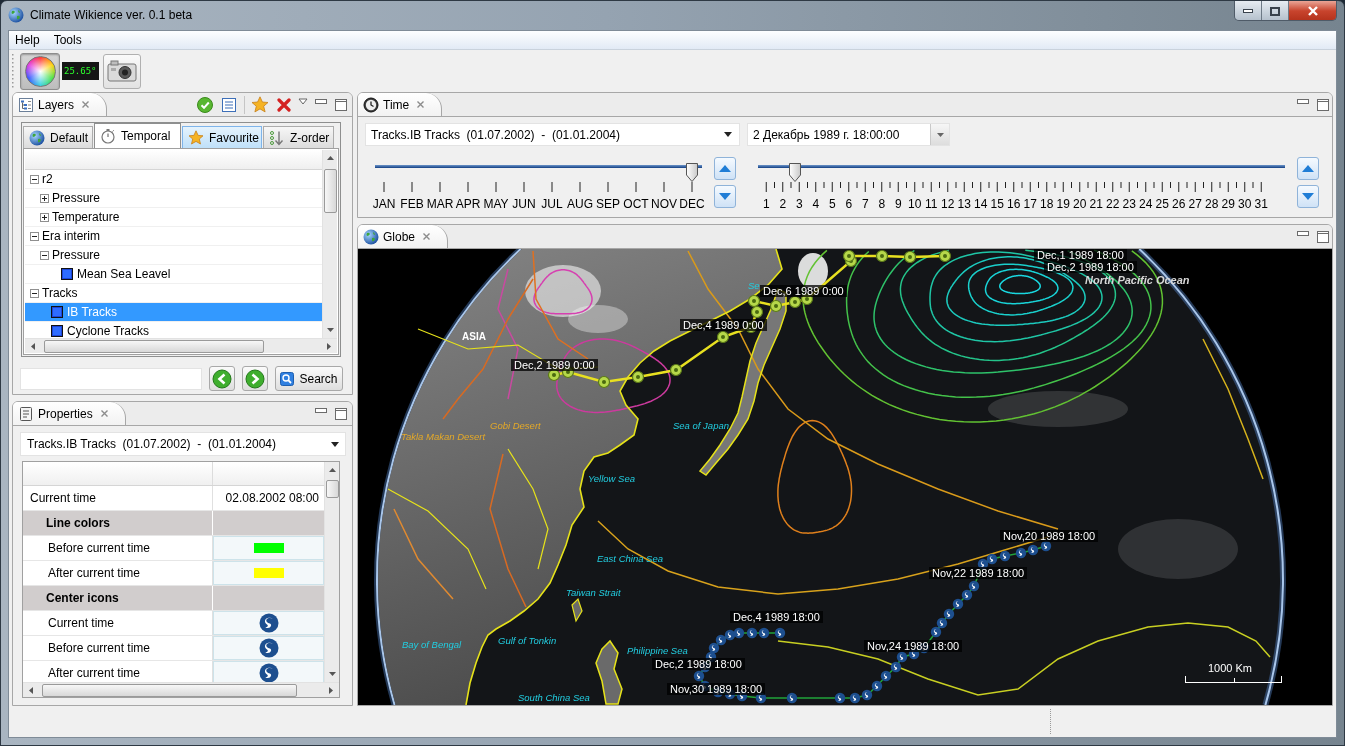 This screenshot has height=746, width=1345. I want to click on day-label: 19, so click(1063, 204).